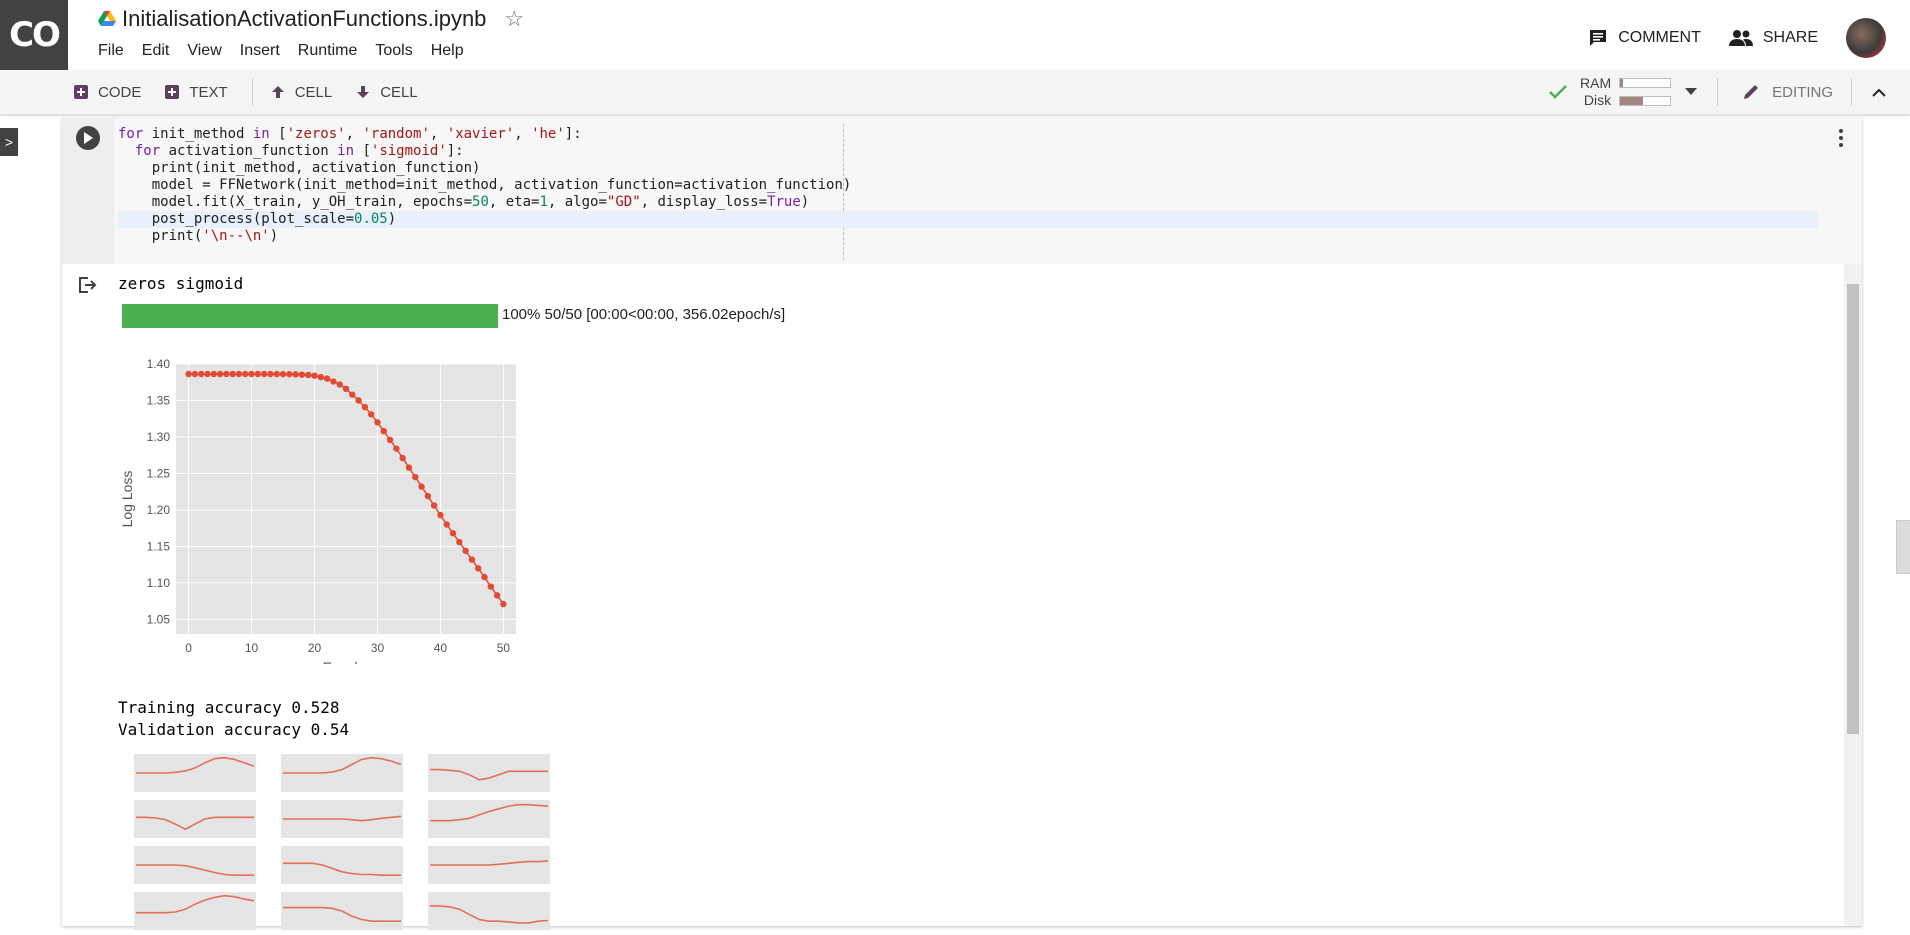 Image resolution: width=1910 pixels, height=935 pixels. I want to click on page-scrollbar-thumb, so click(1903, 547).